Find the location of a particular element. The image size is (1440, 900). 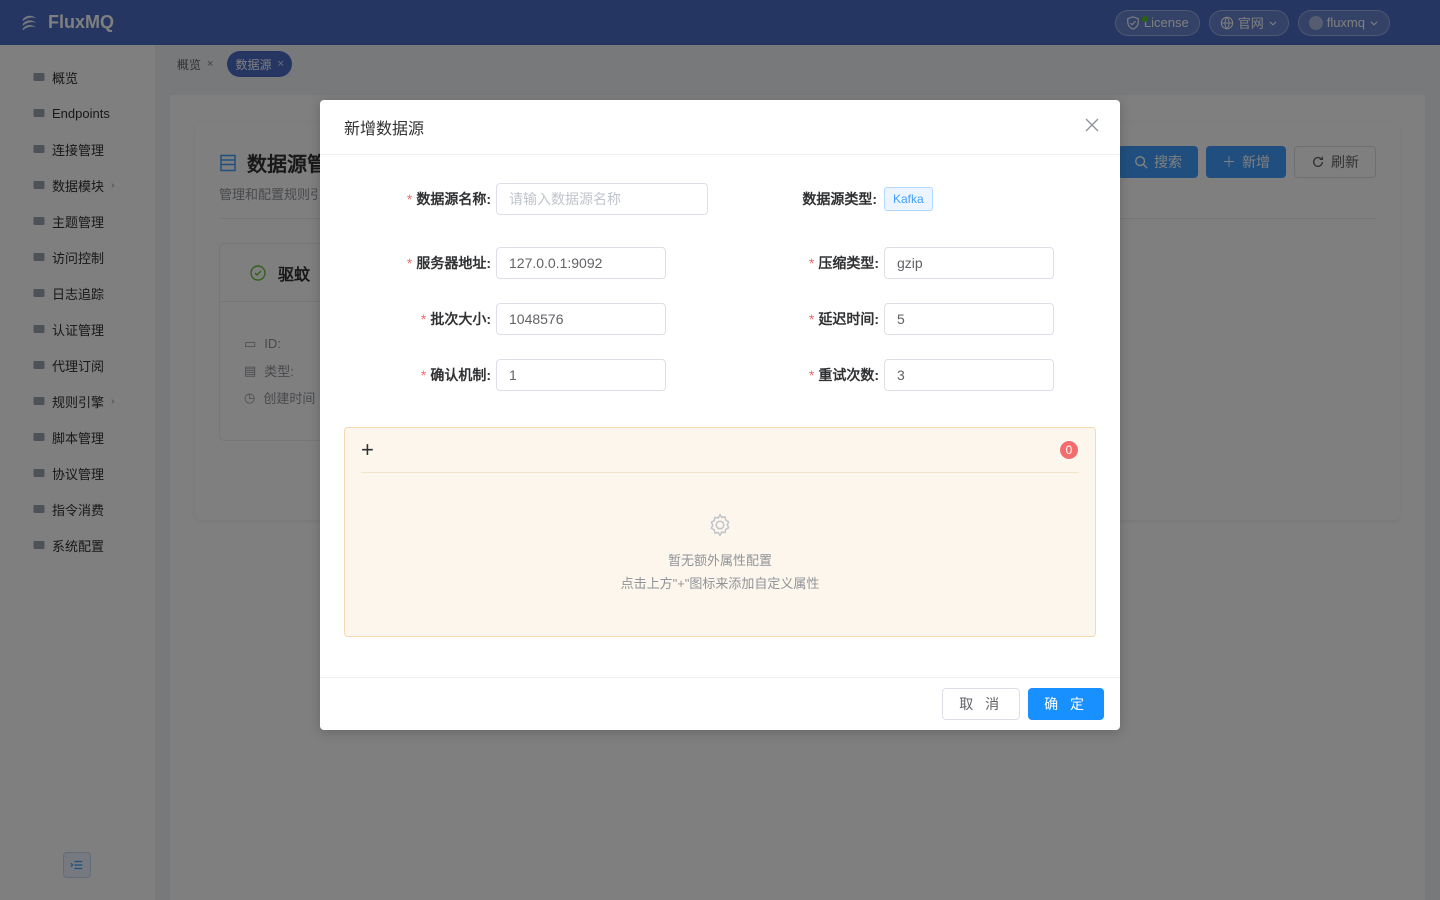

field-label: * 压缩类型: is located at coordinates (843, 263).